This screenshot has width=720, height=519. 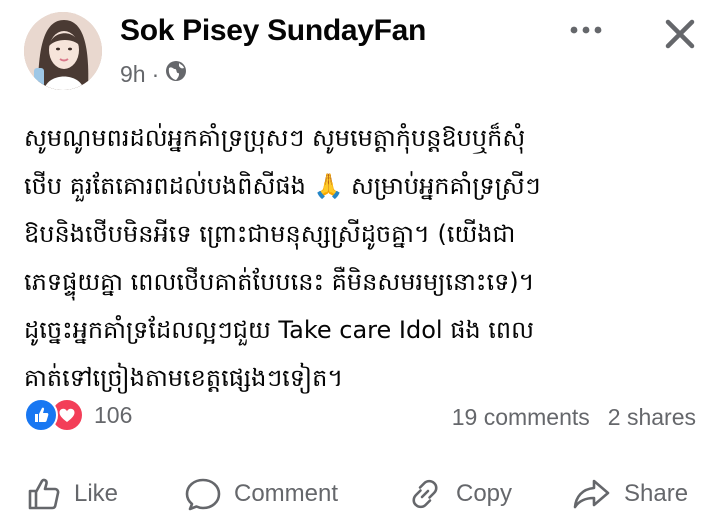 What do you see at coordinates (273, 31) in the screenshot?
I see `author-name: Sok Pisey SundayFan` at bounding box center [273, 31].